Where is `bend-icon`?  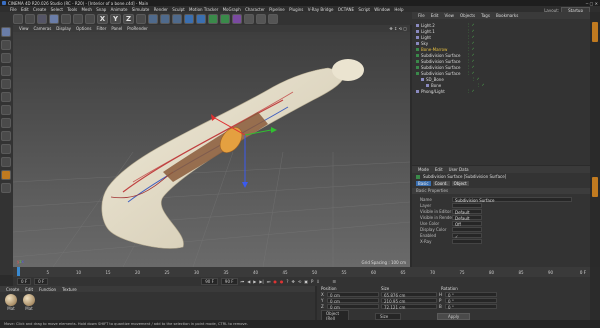 bend-icon is located at coordinates (237, 18).